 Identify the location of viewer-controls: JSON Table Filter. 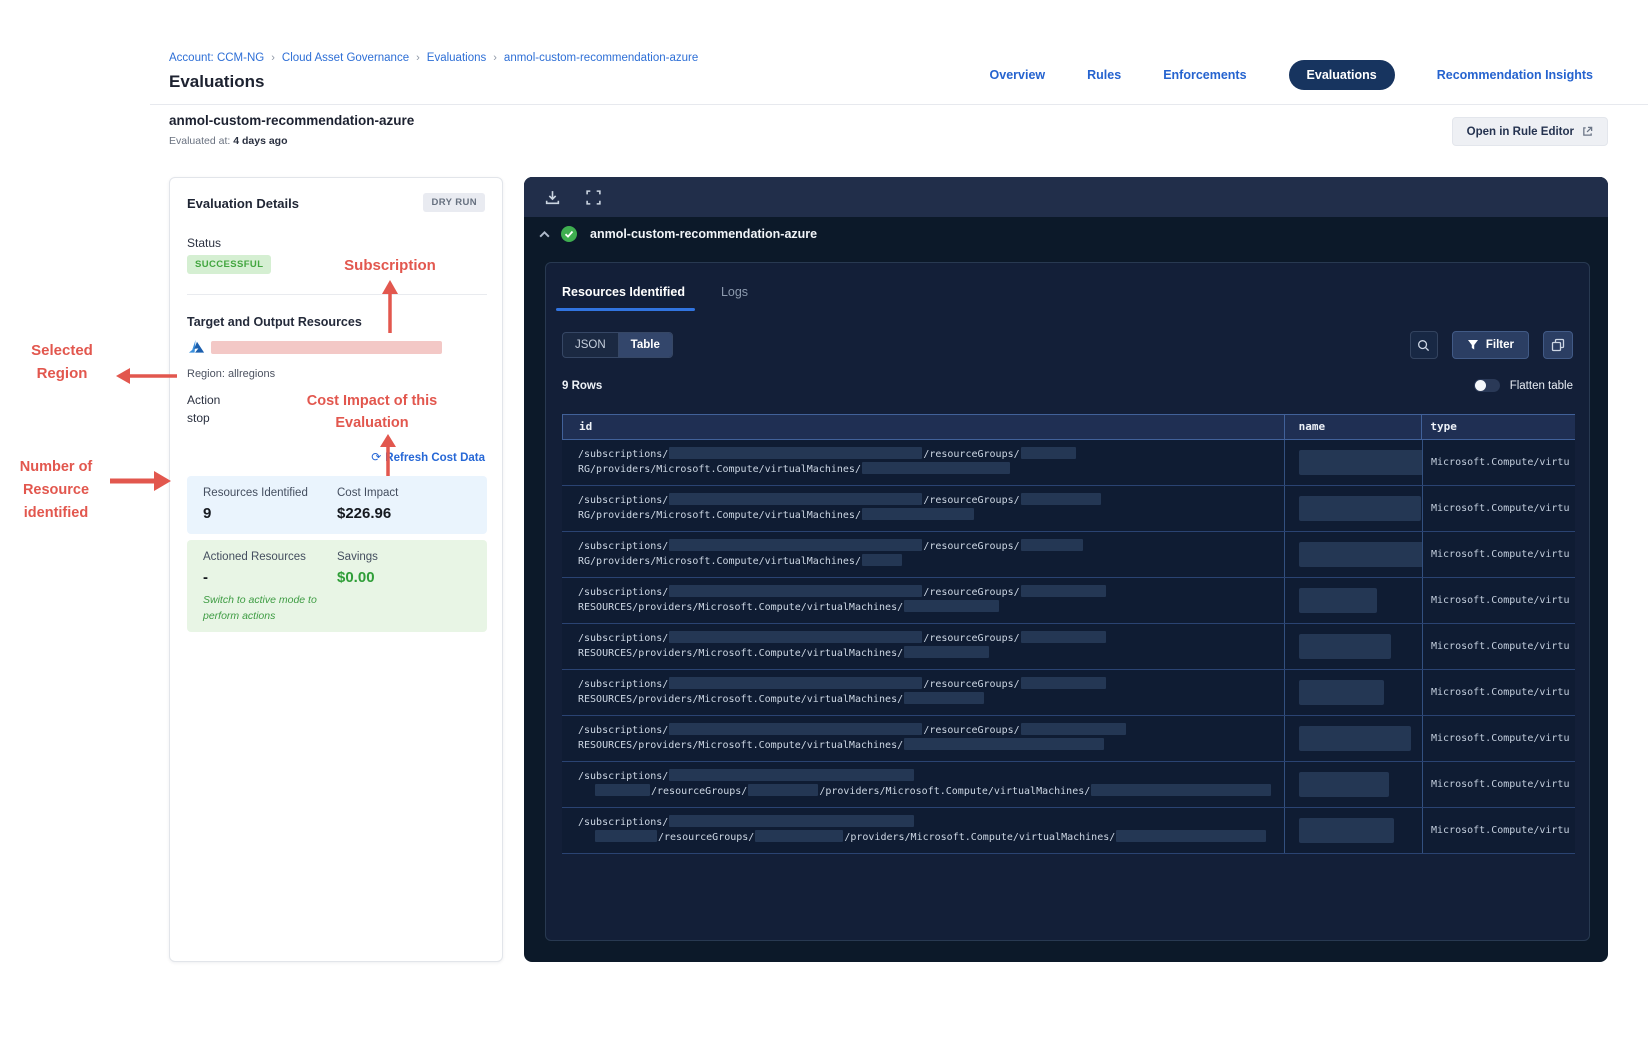
(1067, 345).